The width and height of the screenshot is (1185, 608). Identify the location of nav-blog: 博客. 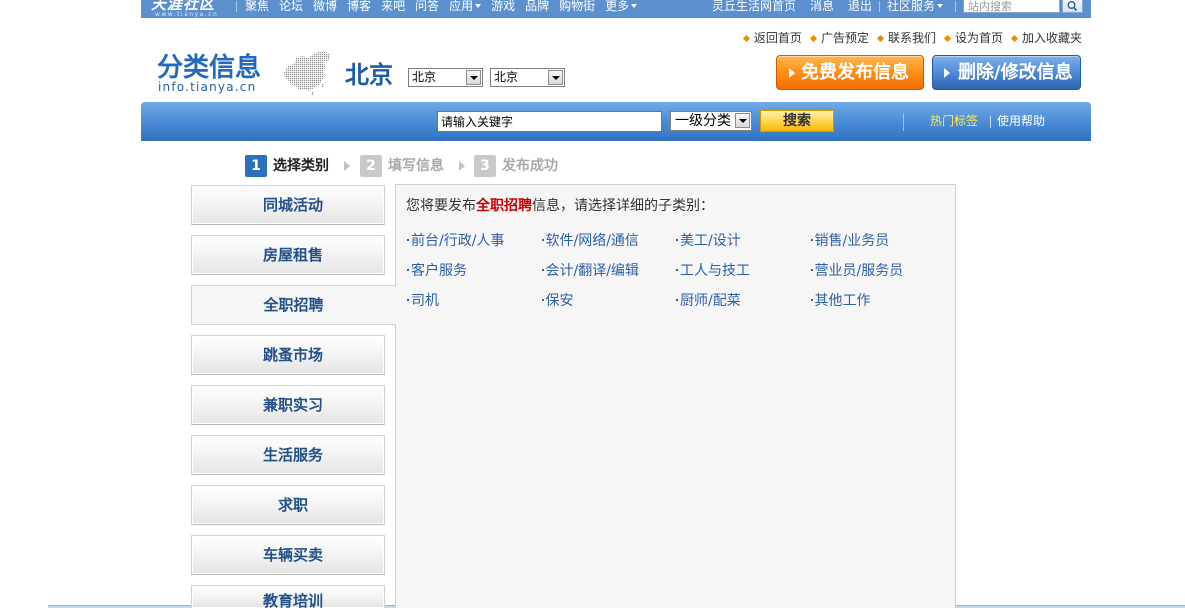
(359, 6).